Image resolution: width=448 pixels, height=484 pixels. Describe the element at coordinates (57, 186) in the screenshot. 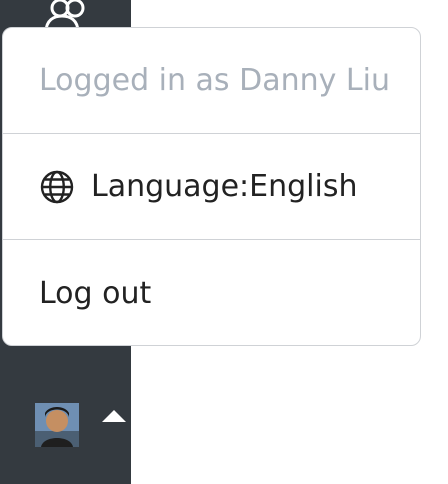

I see `globe-icon` at that location.